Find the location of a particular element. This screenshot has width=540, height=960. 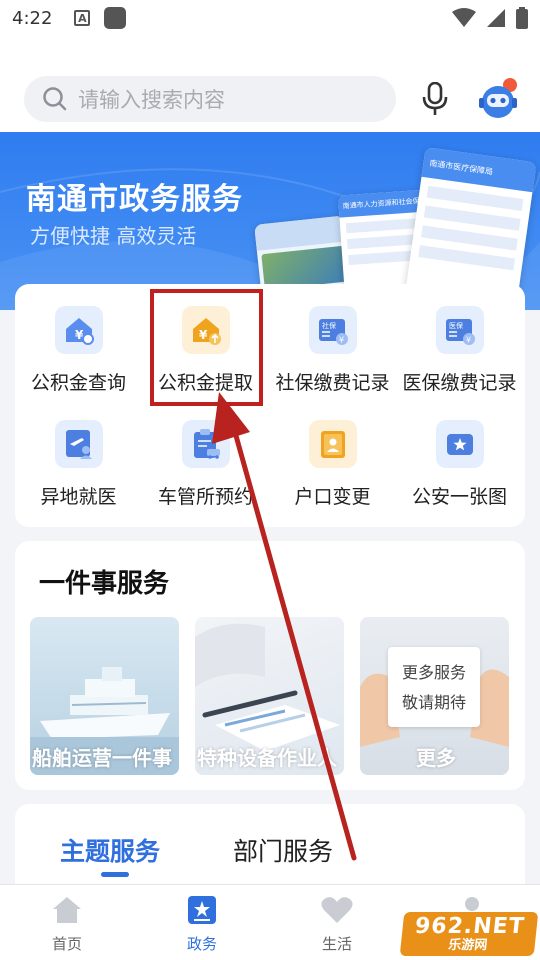

service-vehicle-appointment: 车管所预约 is located at coordinates (205, 464).